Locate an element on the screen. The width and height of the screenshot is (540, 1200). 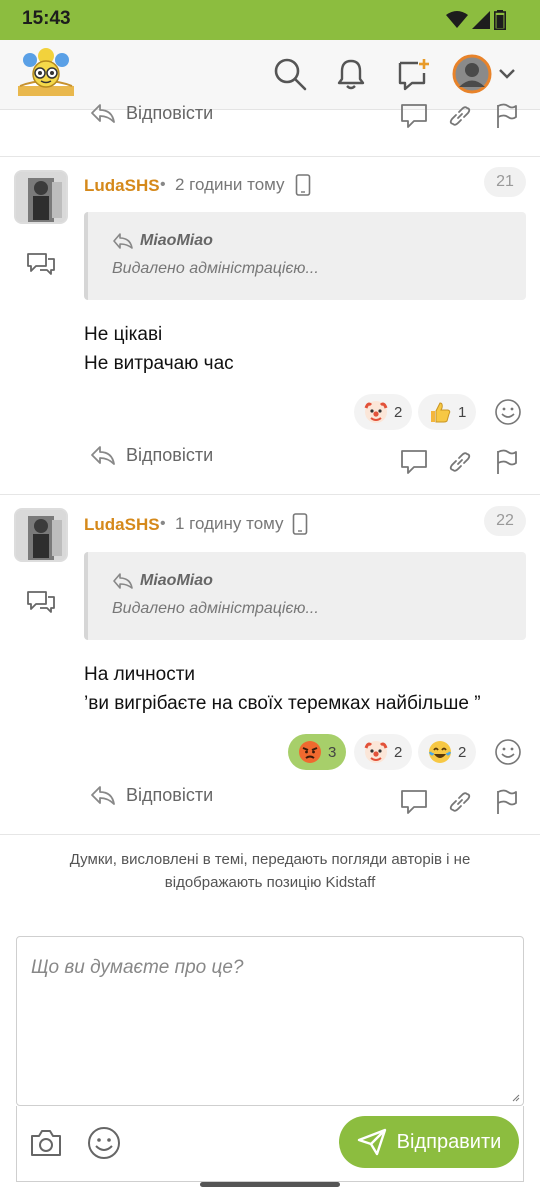
reaction-angry: 3 is located at coordinates (317, 752).